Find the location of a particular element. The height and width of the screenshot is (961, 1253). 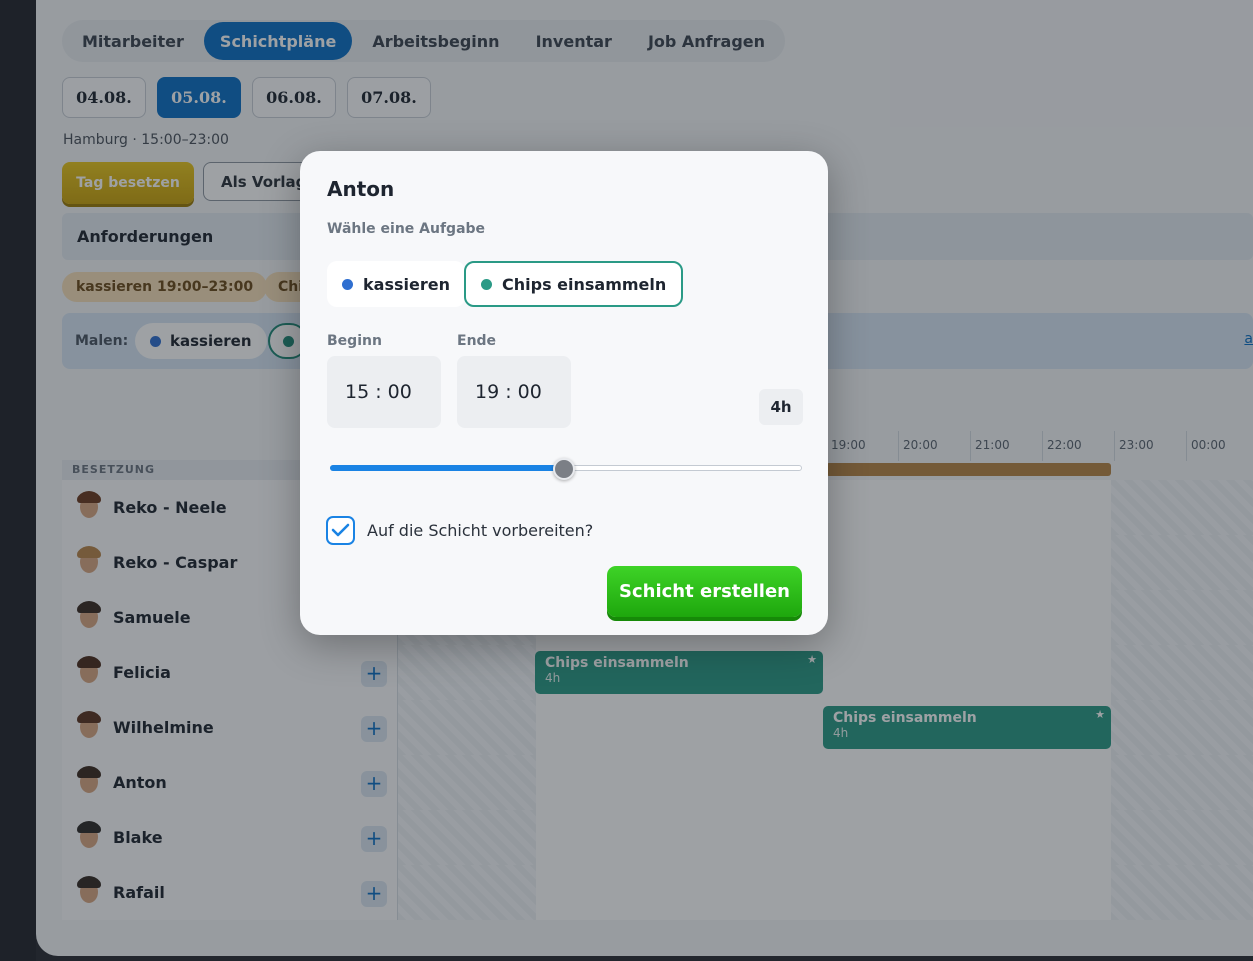

duration-badge: 4h is located at coordinates (781, 407).